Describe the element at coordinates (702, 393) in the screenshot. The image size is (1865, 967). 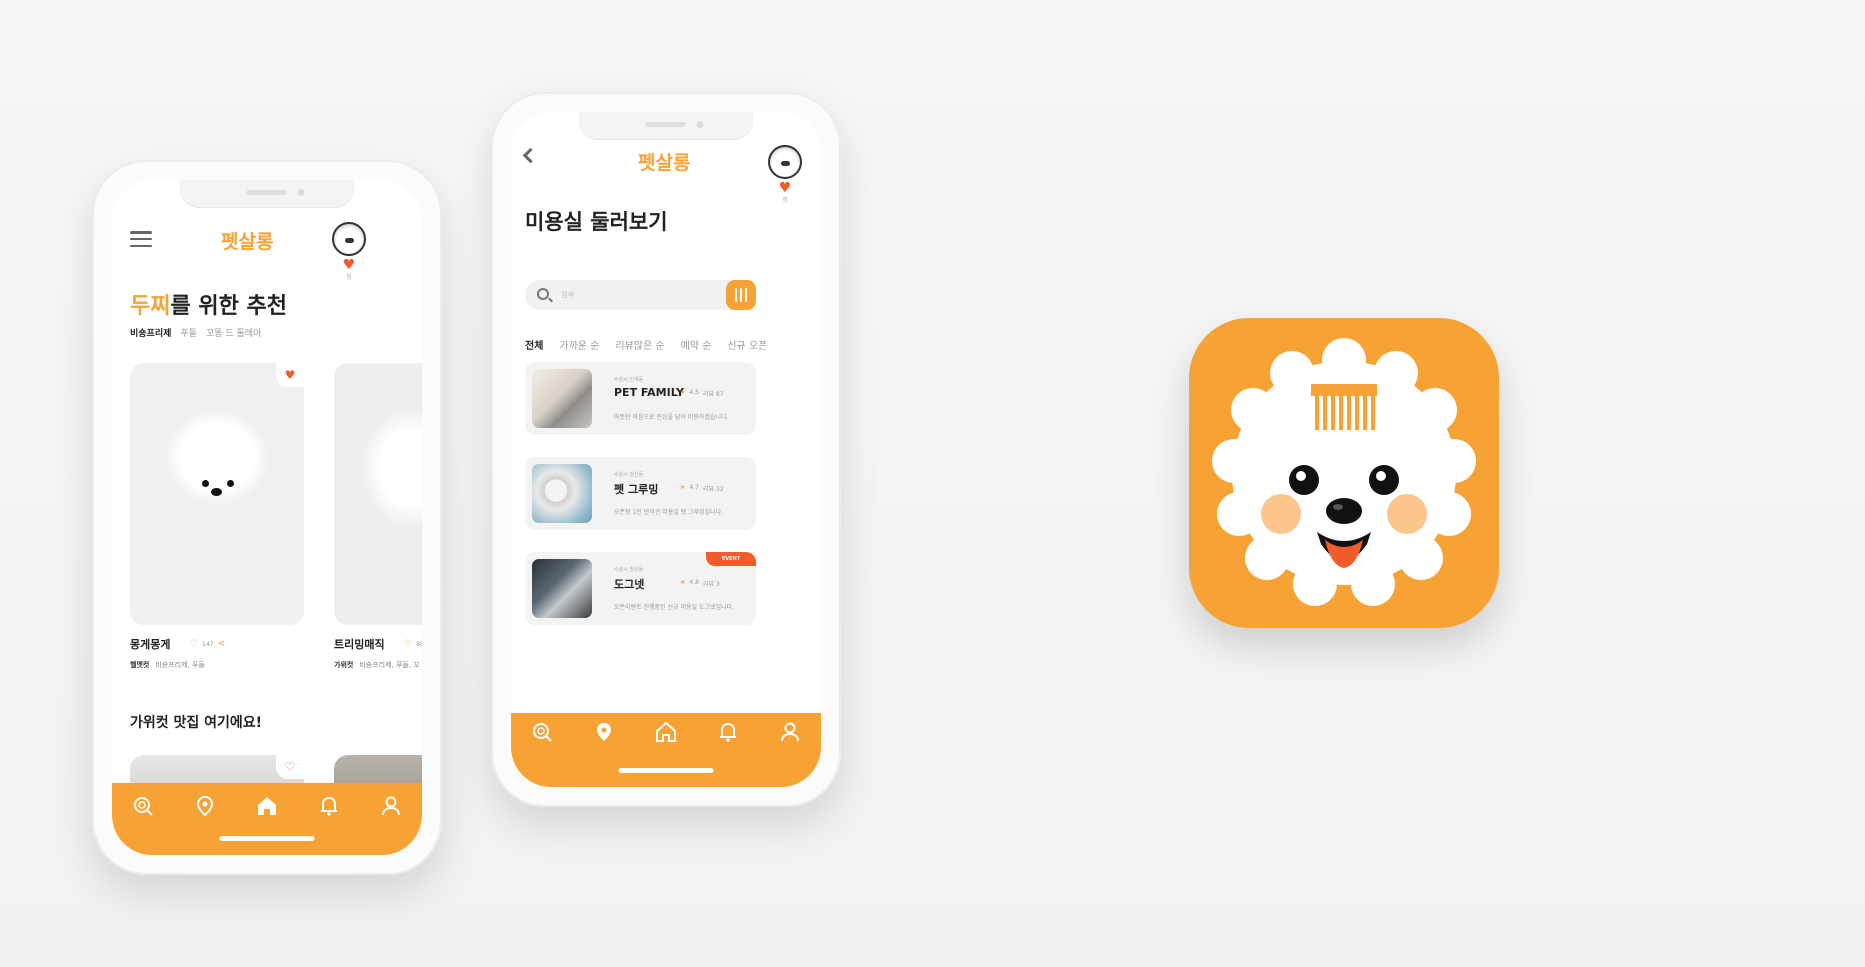
I see `salon-rating: ★ 4.5 리뷰 87` at that location.